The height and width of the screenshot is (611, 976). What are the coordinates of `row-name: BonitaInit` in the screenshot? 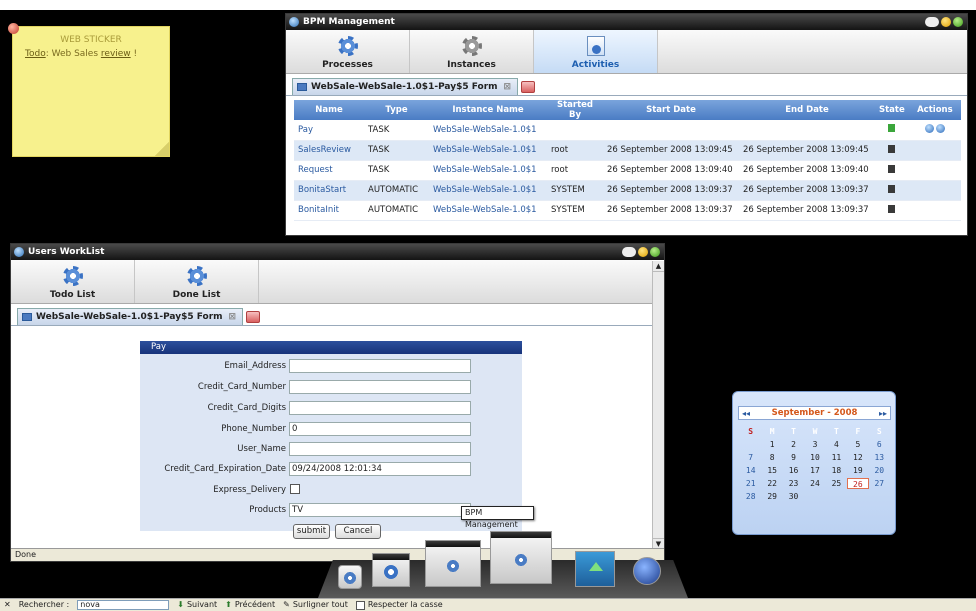 It's located at (329, 210).